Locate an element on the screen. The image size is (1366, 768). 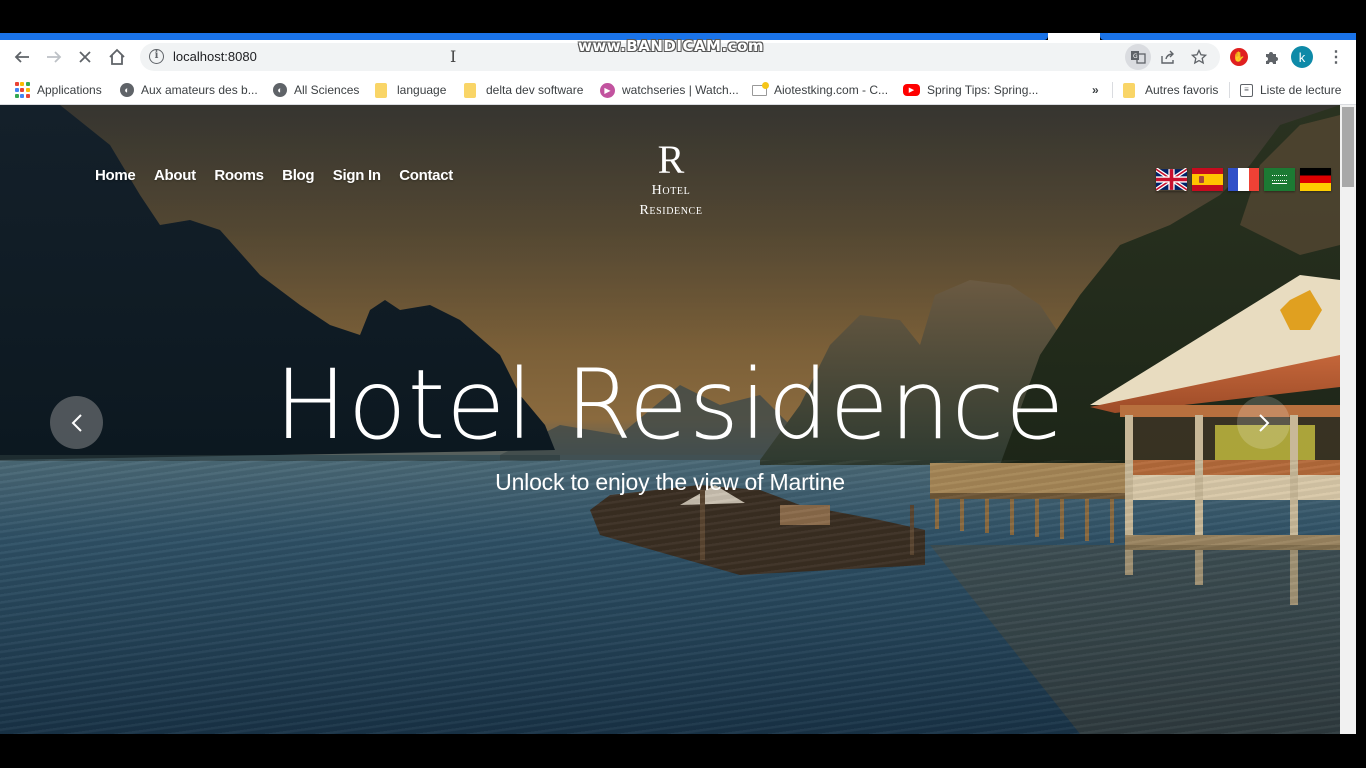
carousel-prev-button is located at coordinates (76, 422).